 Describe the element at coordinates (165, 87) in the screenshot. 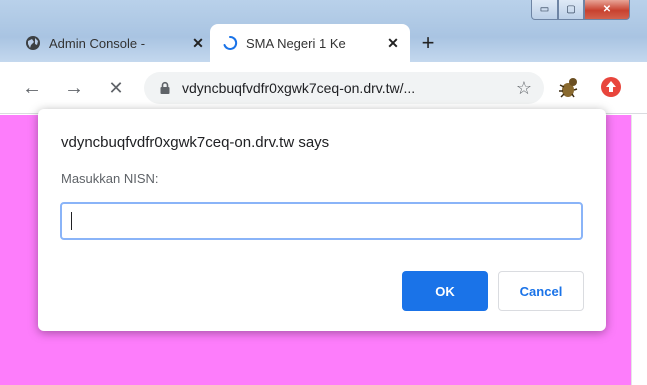

I see `lock-icon` at that location.